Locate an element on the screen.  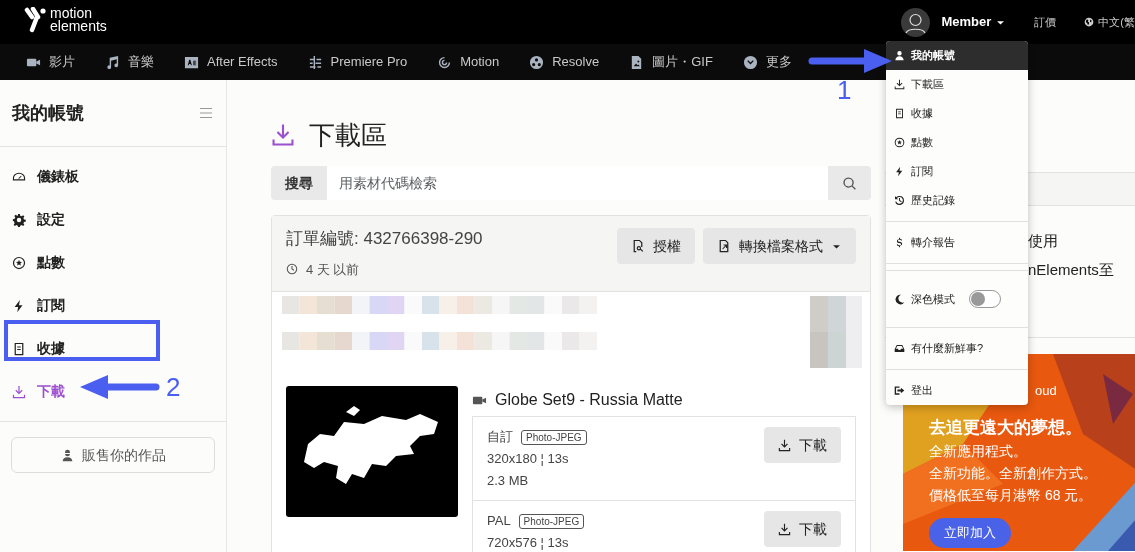
ad-text: 價格低至每月港幣 68 元。 is located at coordinates (1011, 495).